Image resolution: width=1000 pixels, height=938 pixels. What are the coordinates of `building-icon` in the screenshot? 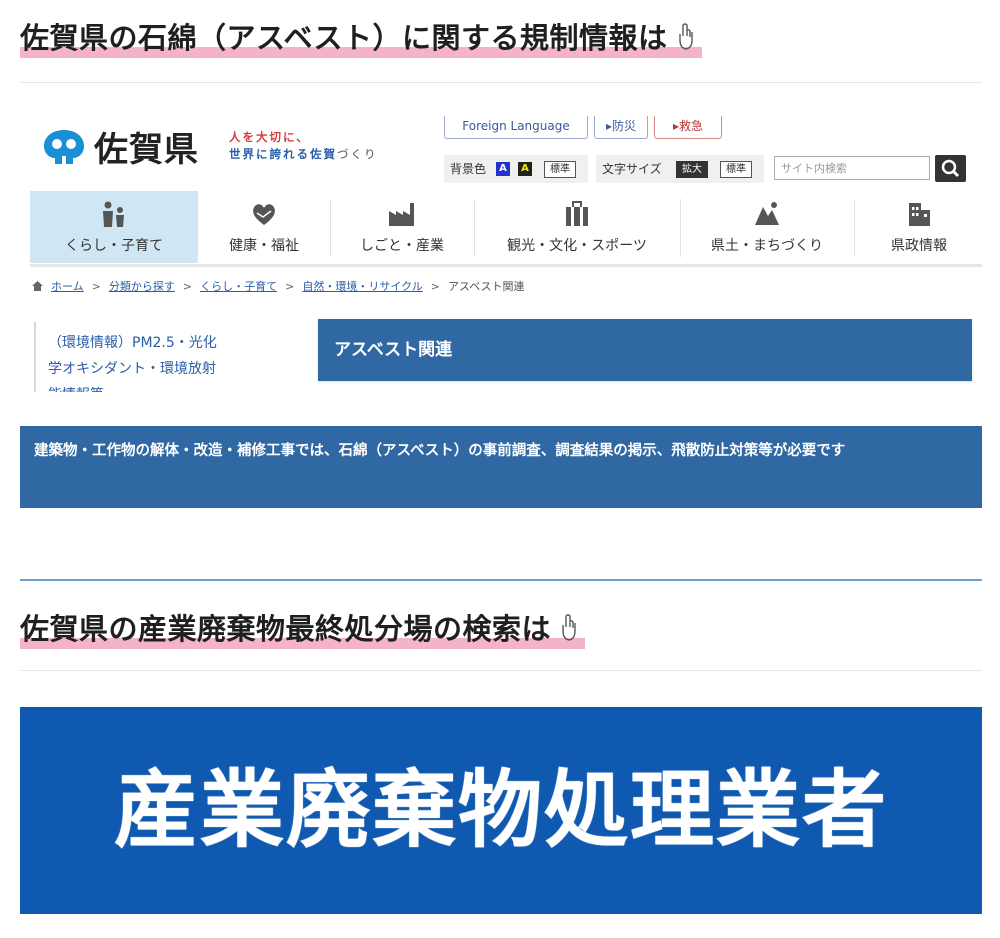 It's located at (919, 214).